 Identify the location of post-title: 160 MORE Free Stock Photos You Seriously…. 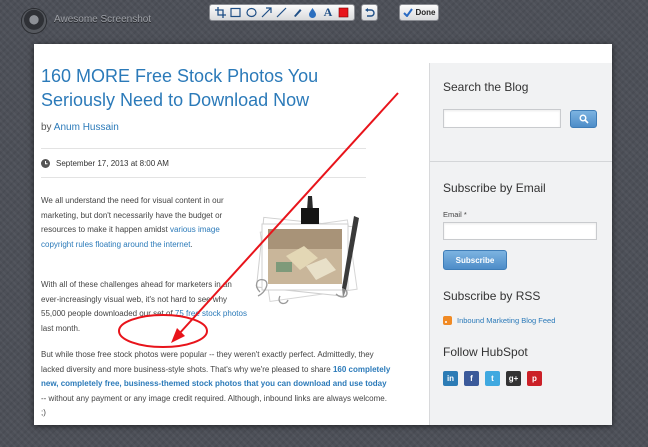
(211, 88).